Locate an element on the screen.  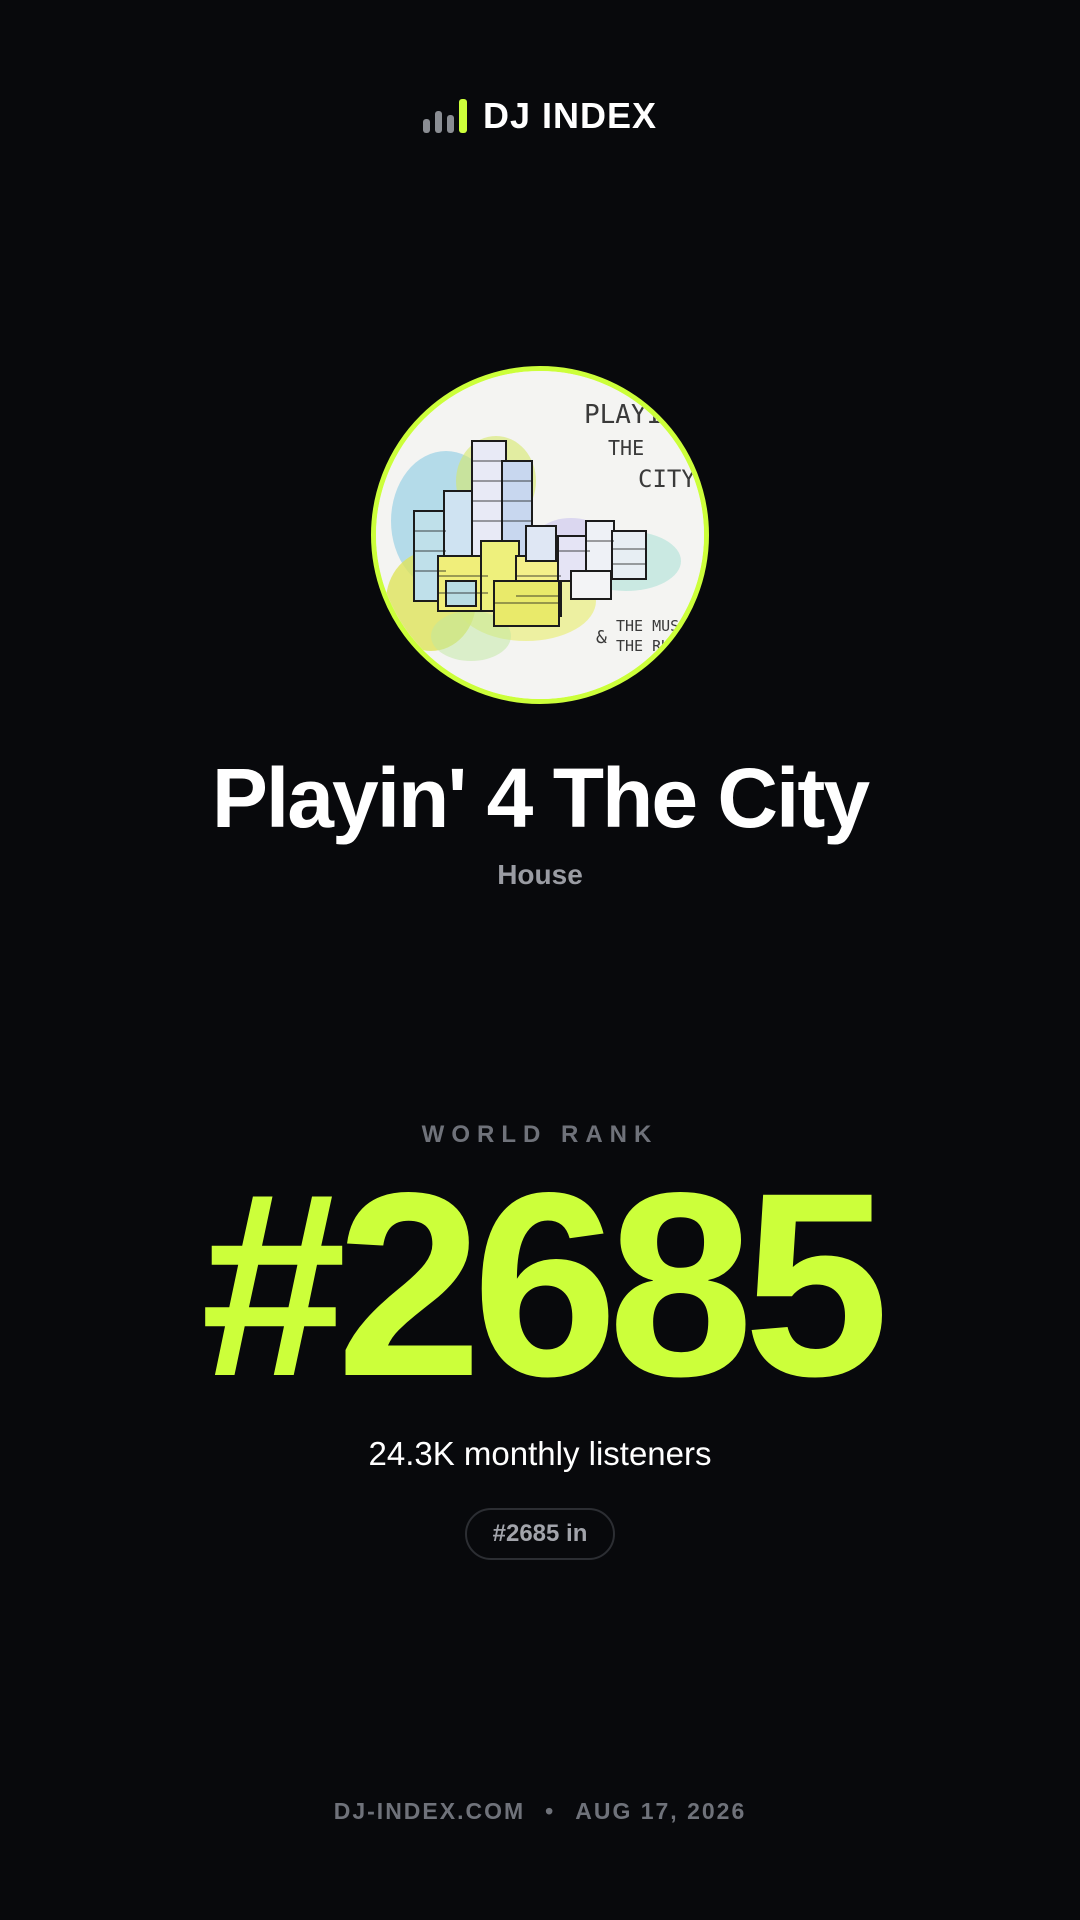
avatar: PLAYIN THE CITY 4 THE MUSIC THE RHYTHM & is located at coordinates (540, 535).